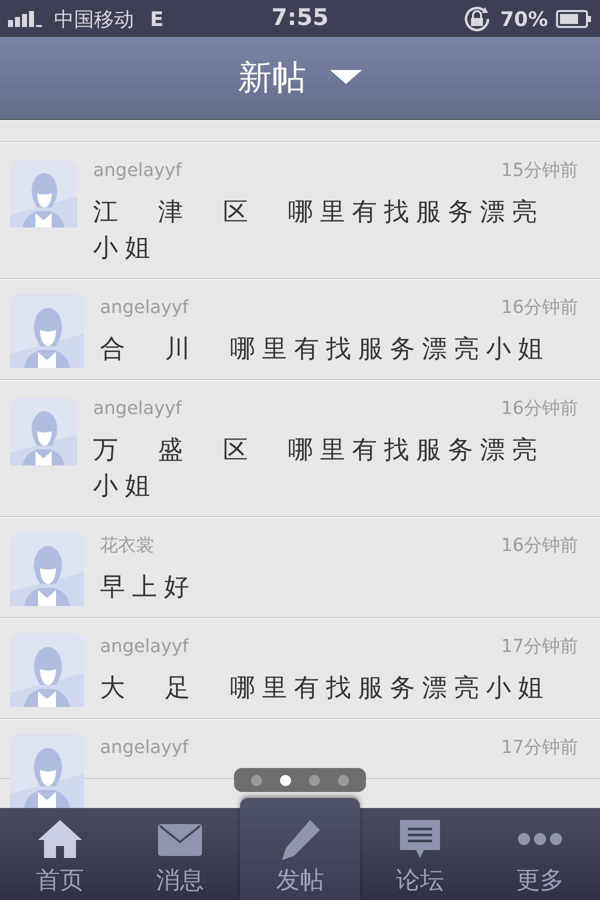  I want to click on tab-bar-item: 首页, so click(60, 854).